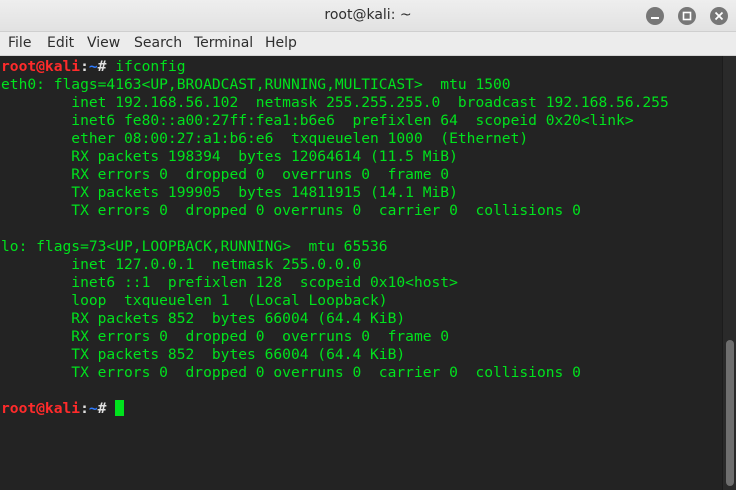 The width and height of the screenshot is (736, 490). Describe the element at coordinates (158, 43) in the screenshot. I see `menu-search: Search` at that location.